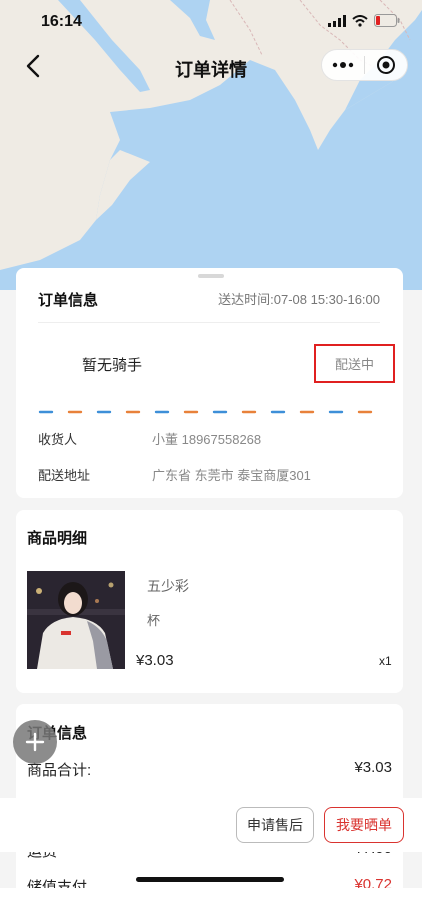 The width and height of the screenshot is (422, 898). What do you see at coordinates (299, 299) in the screenshot?
I see `delivery-time: 送达时间:07-08 15:30-16:00` at bounding box center [299, 299].